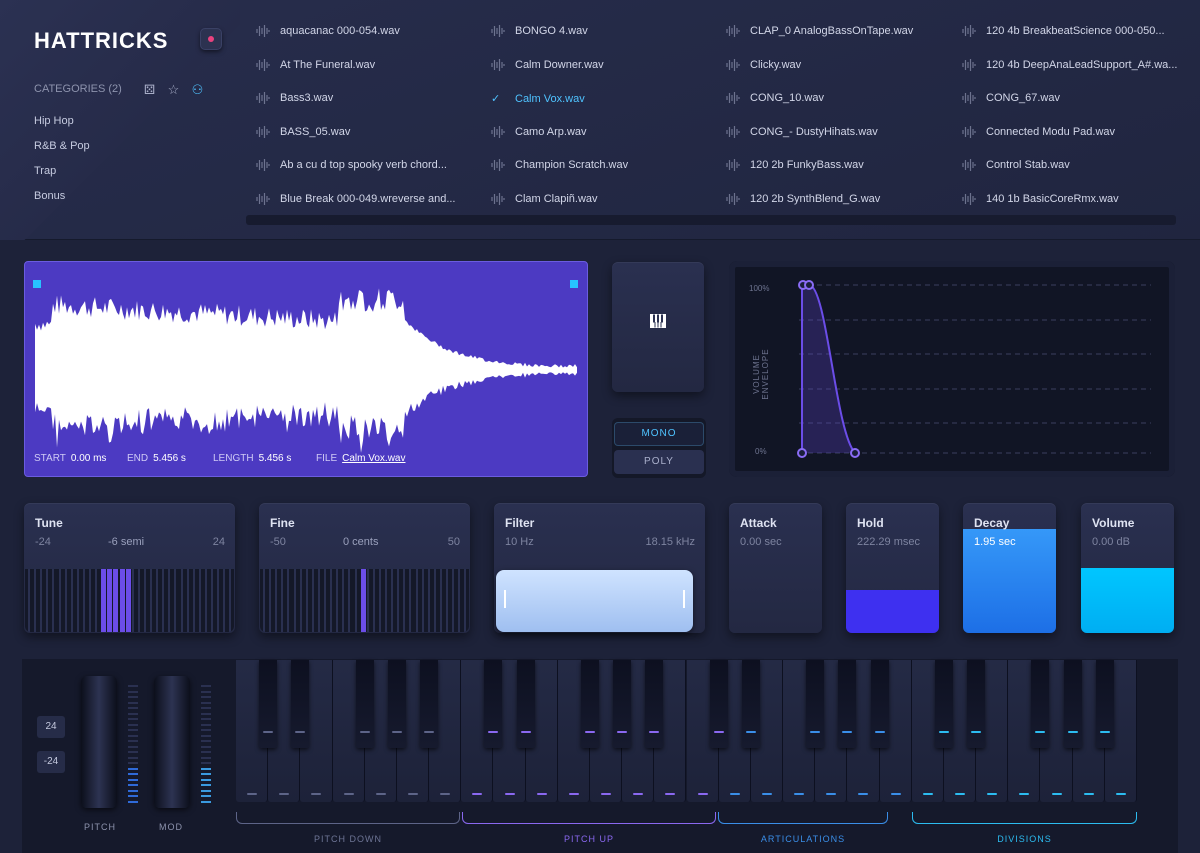 The height and width of the screenshot is (853, 1200). Describe the element at coordinates (802, 132) in the screenshot. I see `file-item: CONG_- DustyHihats.wav` at that location.